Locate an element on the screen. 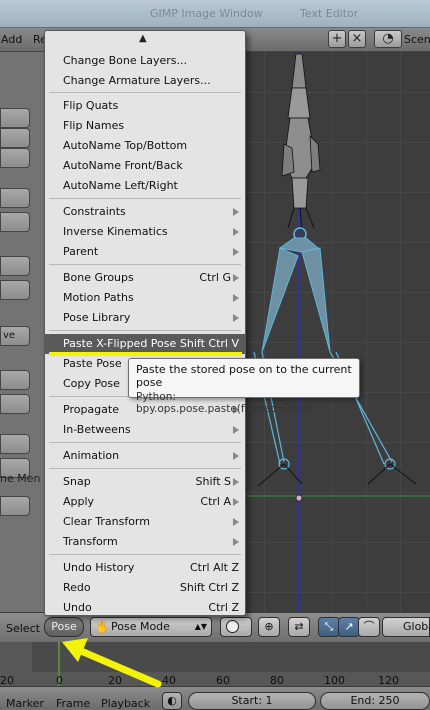 The height and width of the screenshot is (710, 430). menu-item-redo: Redo Shift Ctrl Z is located at coordinates (145, 588).